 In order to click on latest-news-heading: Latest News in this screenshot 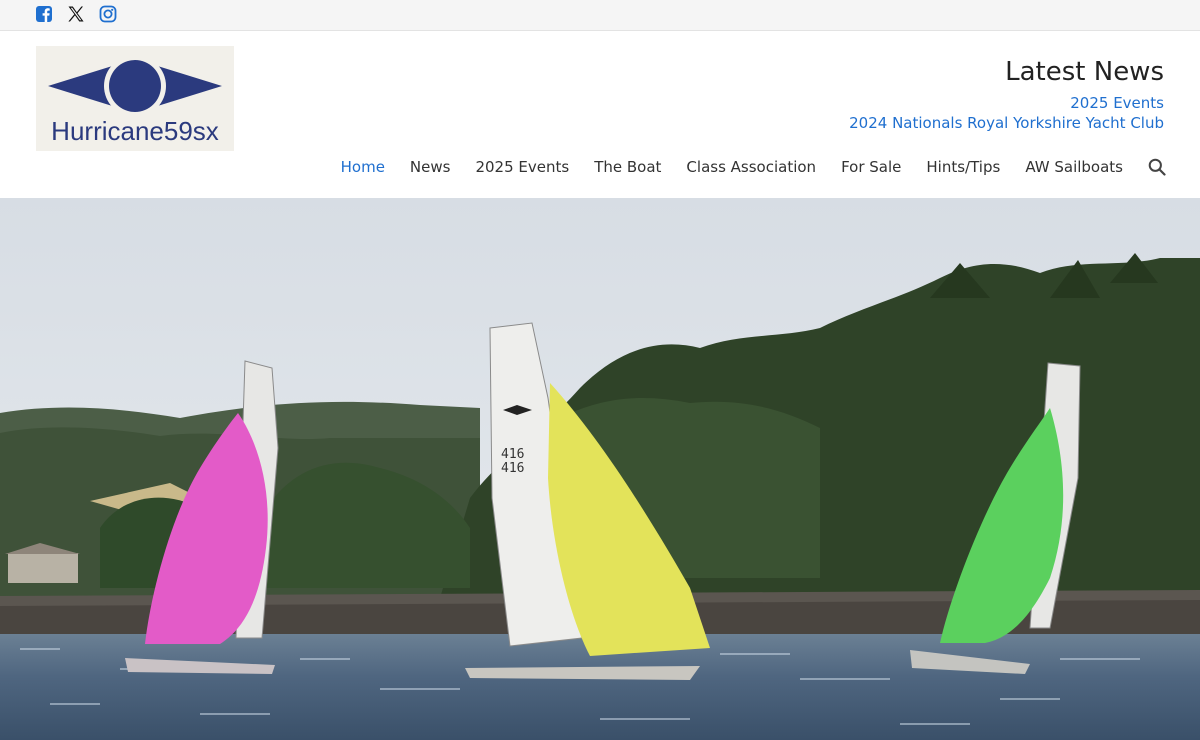, I will do `click(1084, 72)`.